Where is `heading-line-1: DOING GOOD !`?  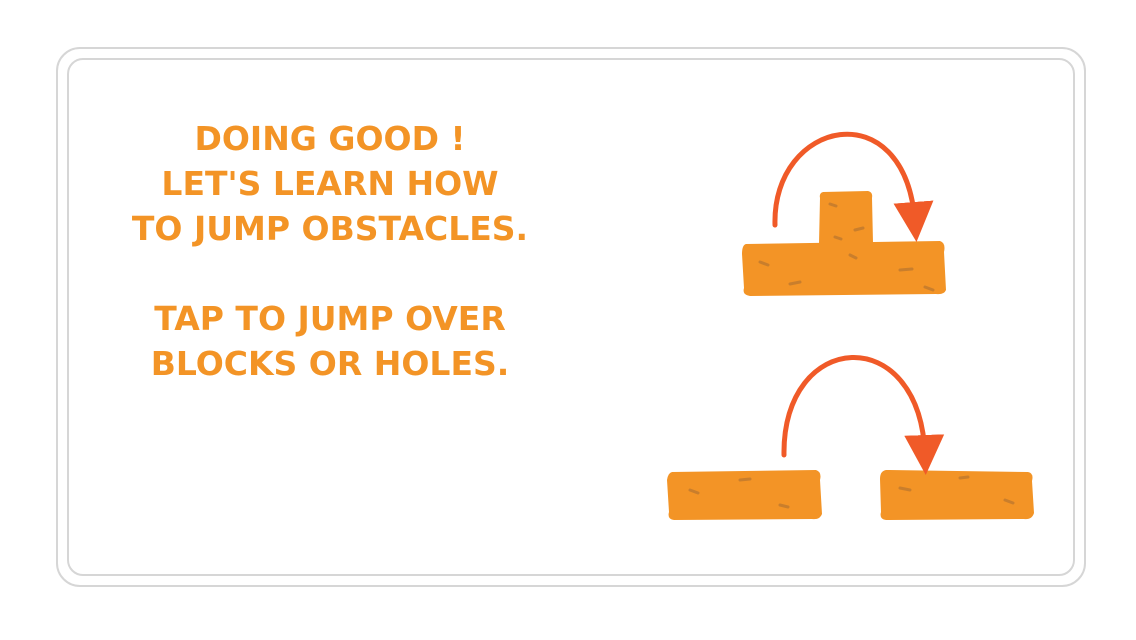 heading-line-1: DOING GOOD ! is located at coordinates (330, 138).